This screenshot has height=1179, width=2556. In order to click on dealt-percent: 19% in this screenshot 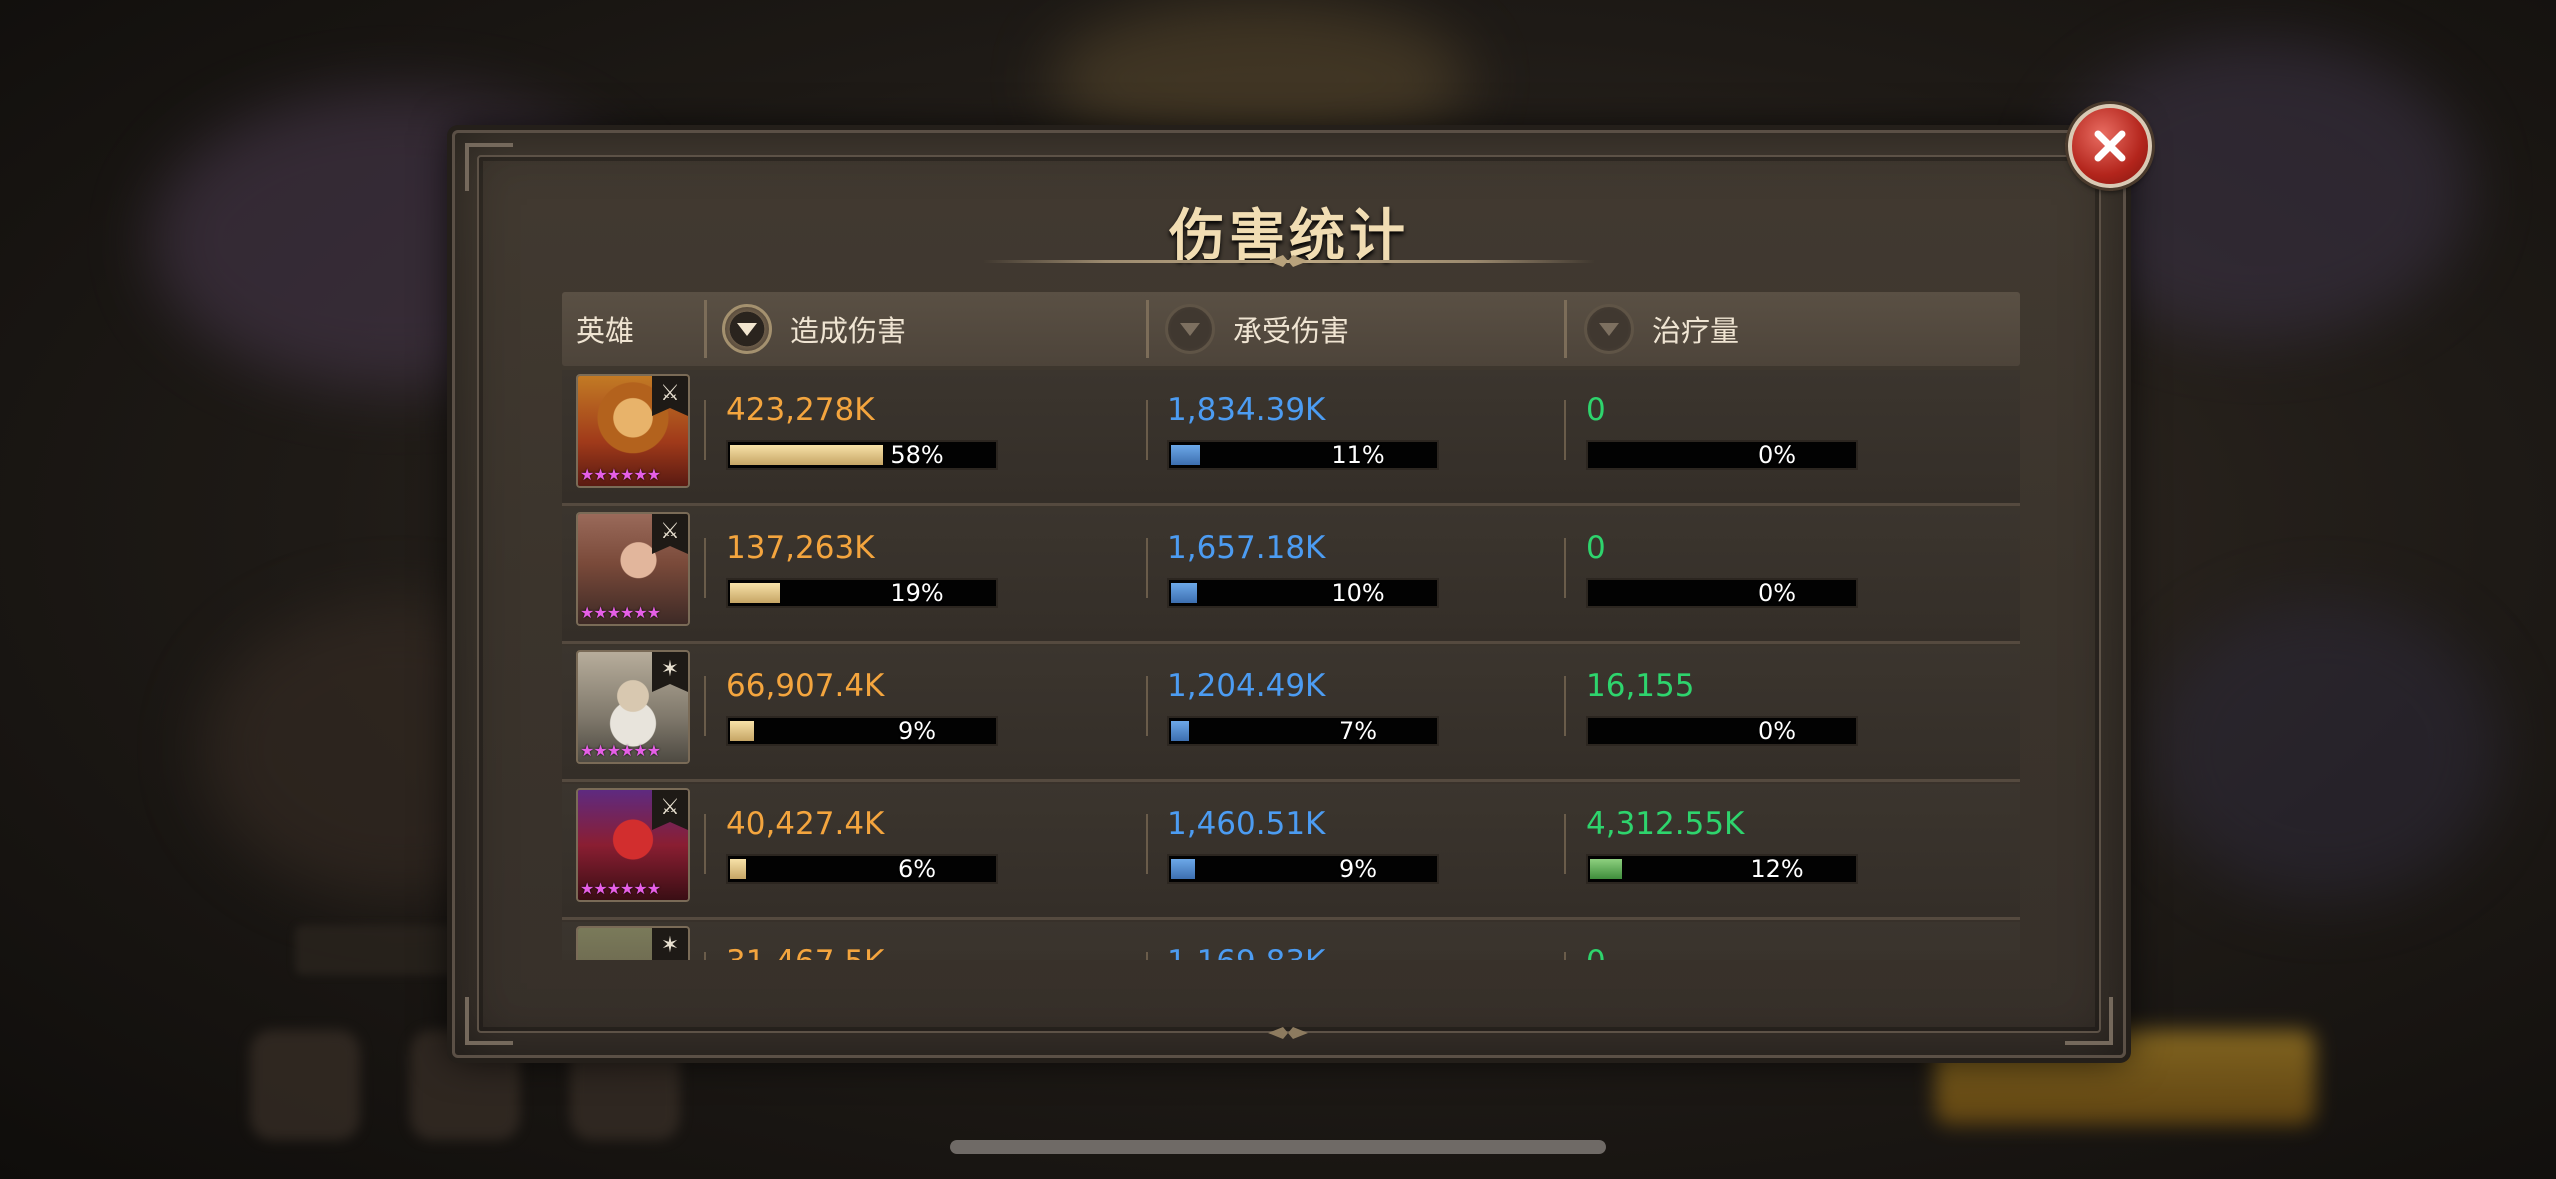, I will do `click(917, 593)`.